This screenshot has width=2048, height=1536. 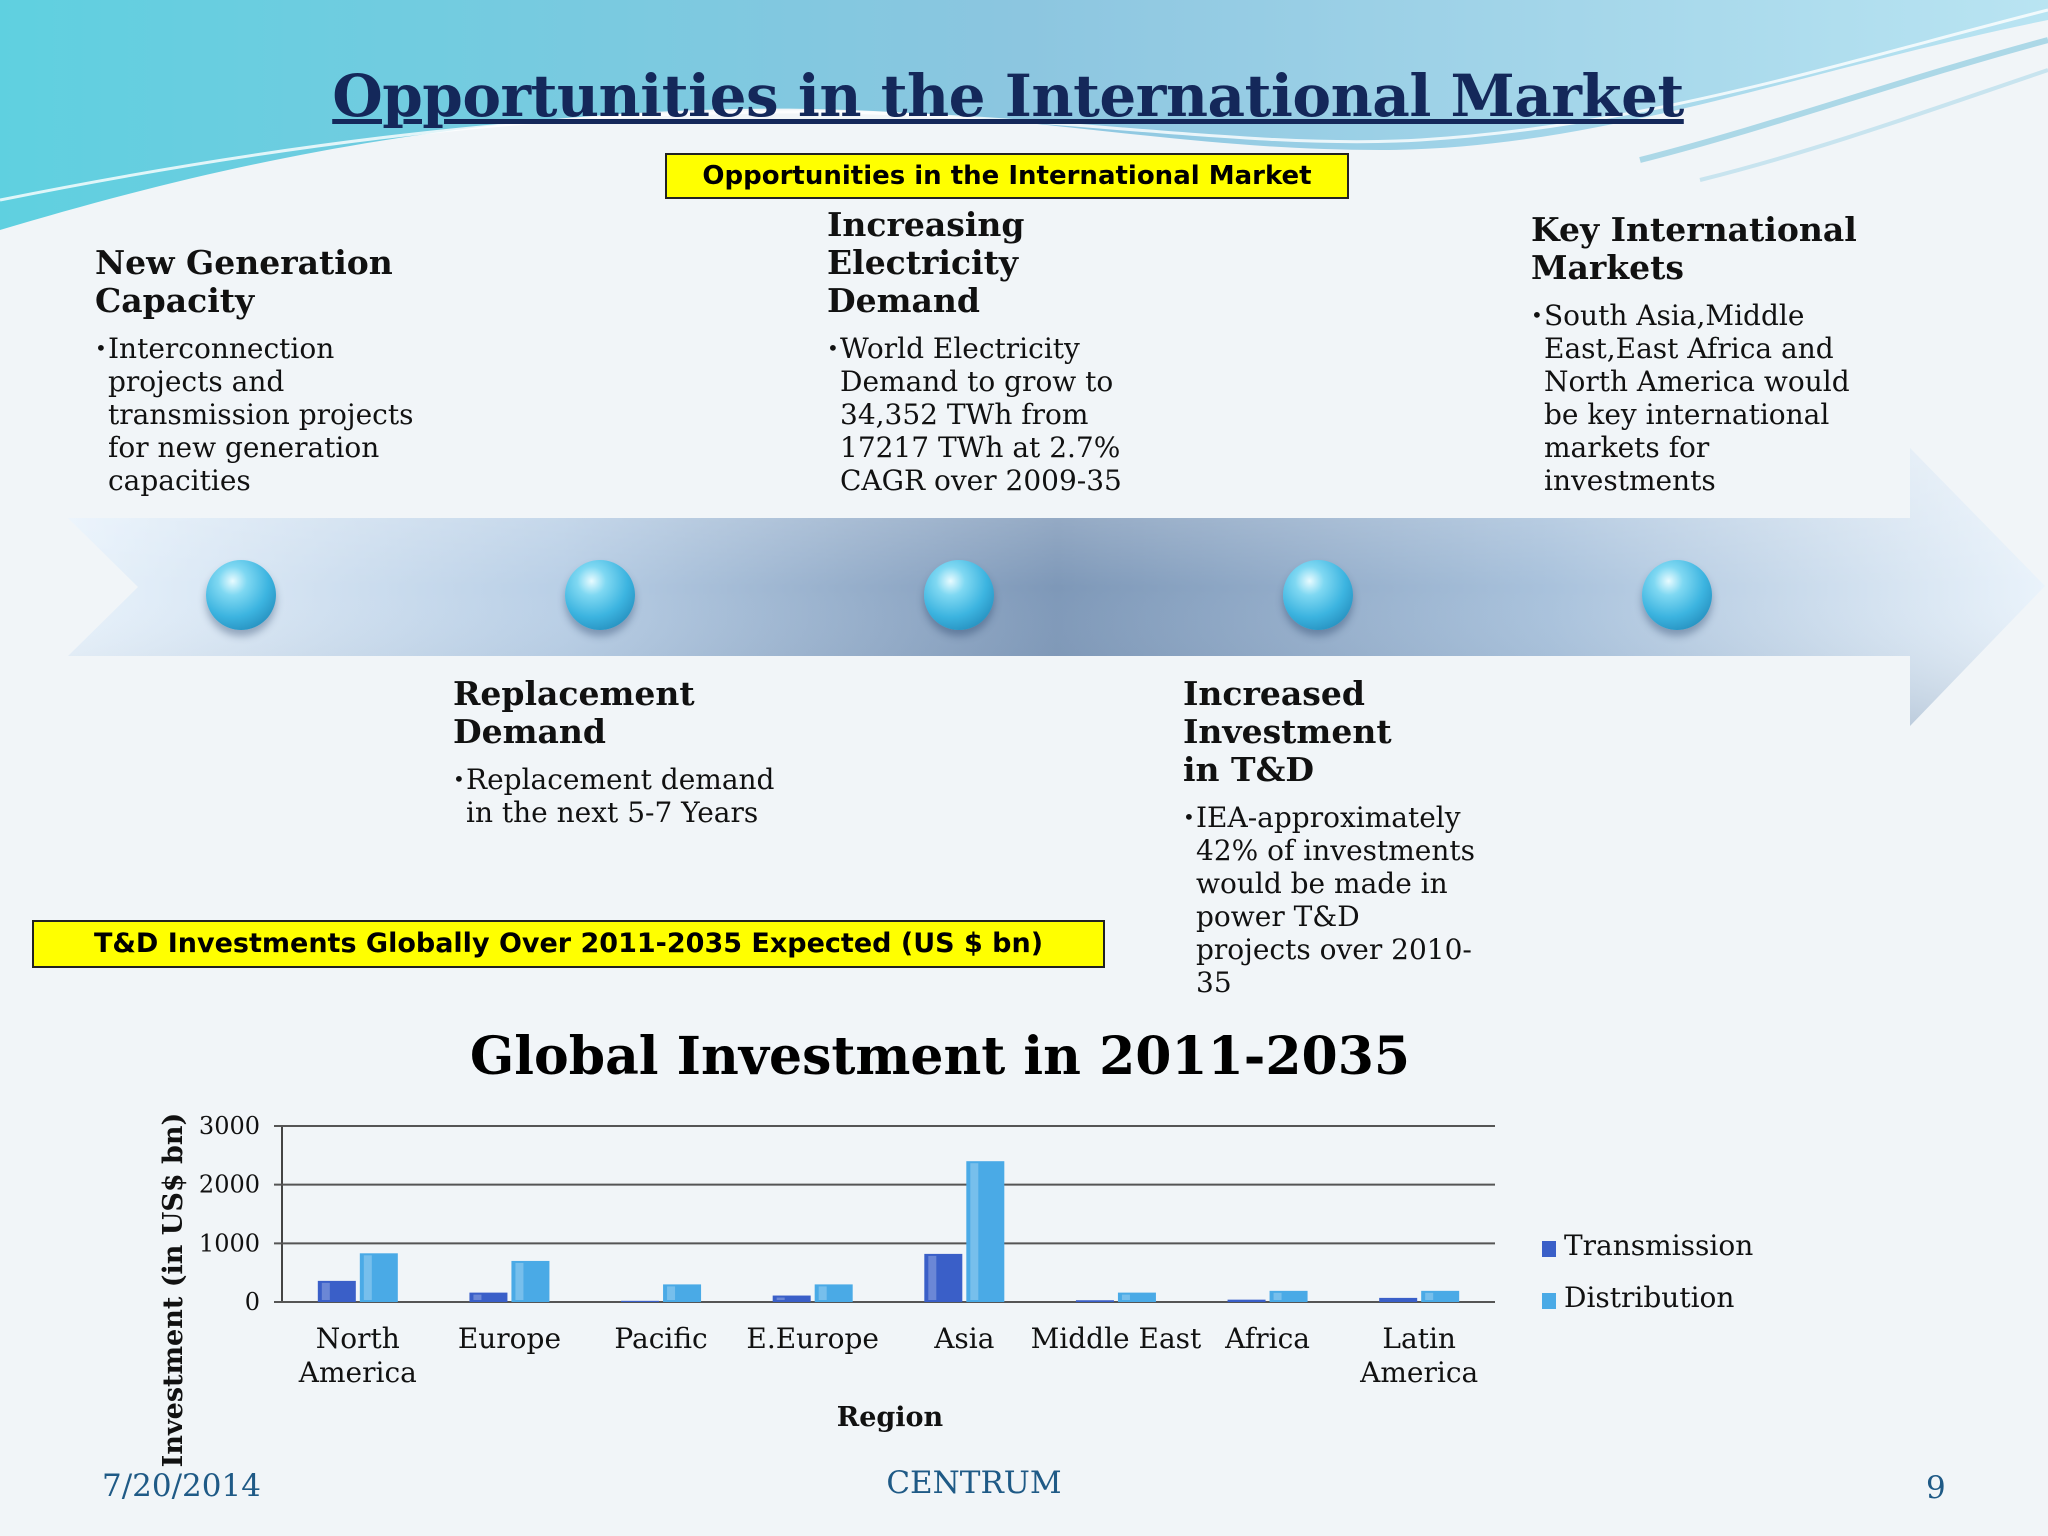 I want to click on new-generation-heading: New Generation Capacity, so click(x=244, y=281).